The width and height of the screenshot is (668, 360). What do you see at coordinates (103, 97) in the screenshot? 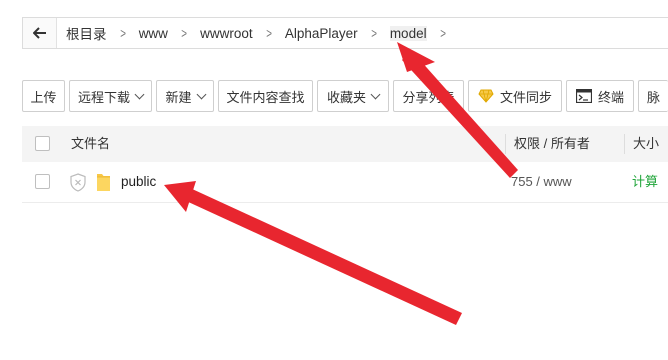
I see `remote-download-label: 远程下载` at bounding box center [103, 97].